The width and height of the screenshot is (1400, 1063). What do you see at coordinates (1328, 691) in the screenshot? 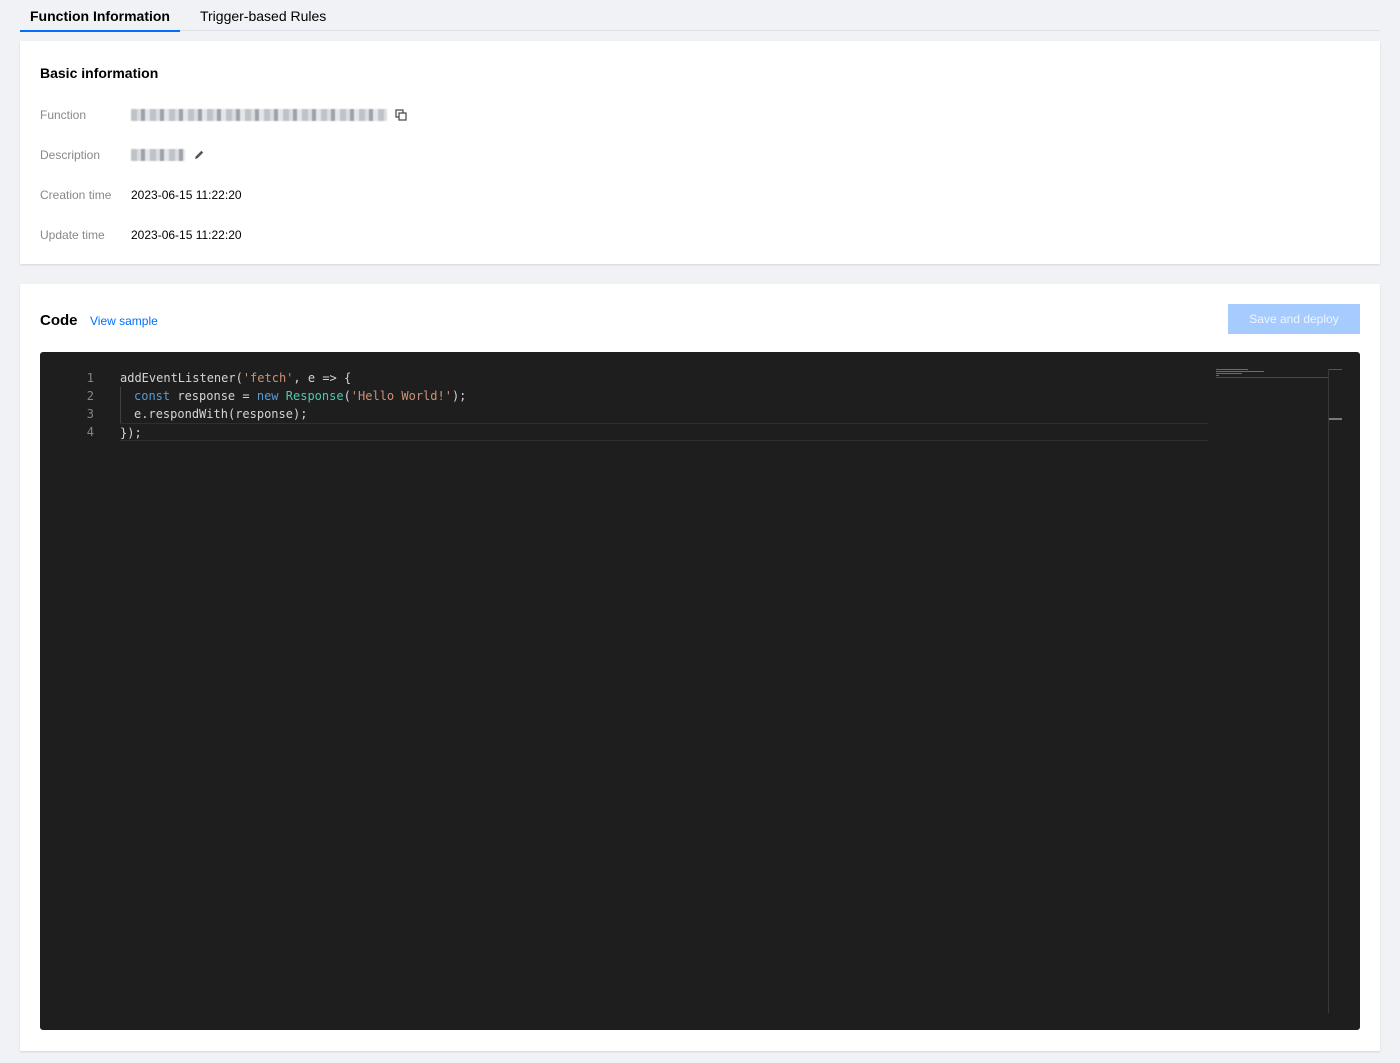
I see `editor-vertical-scrollbar` at bounding box center [1328, 691].